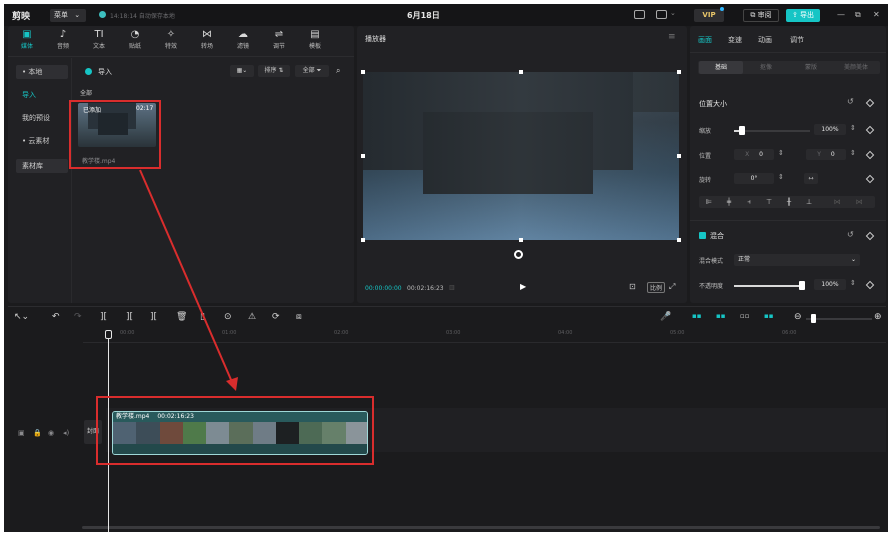 The height and width of the screenshot is (536, 893). Describe the element at coordinates (761, 15) in the screenshot. I see `review-button: ⧉ 审阅` at that location.